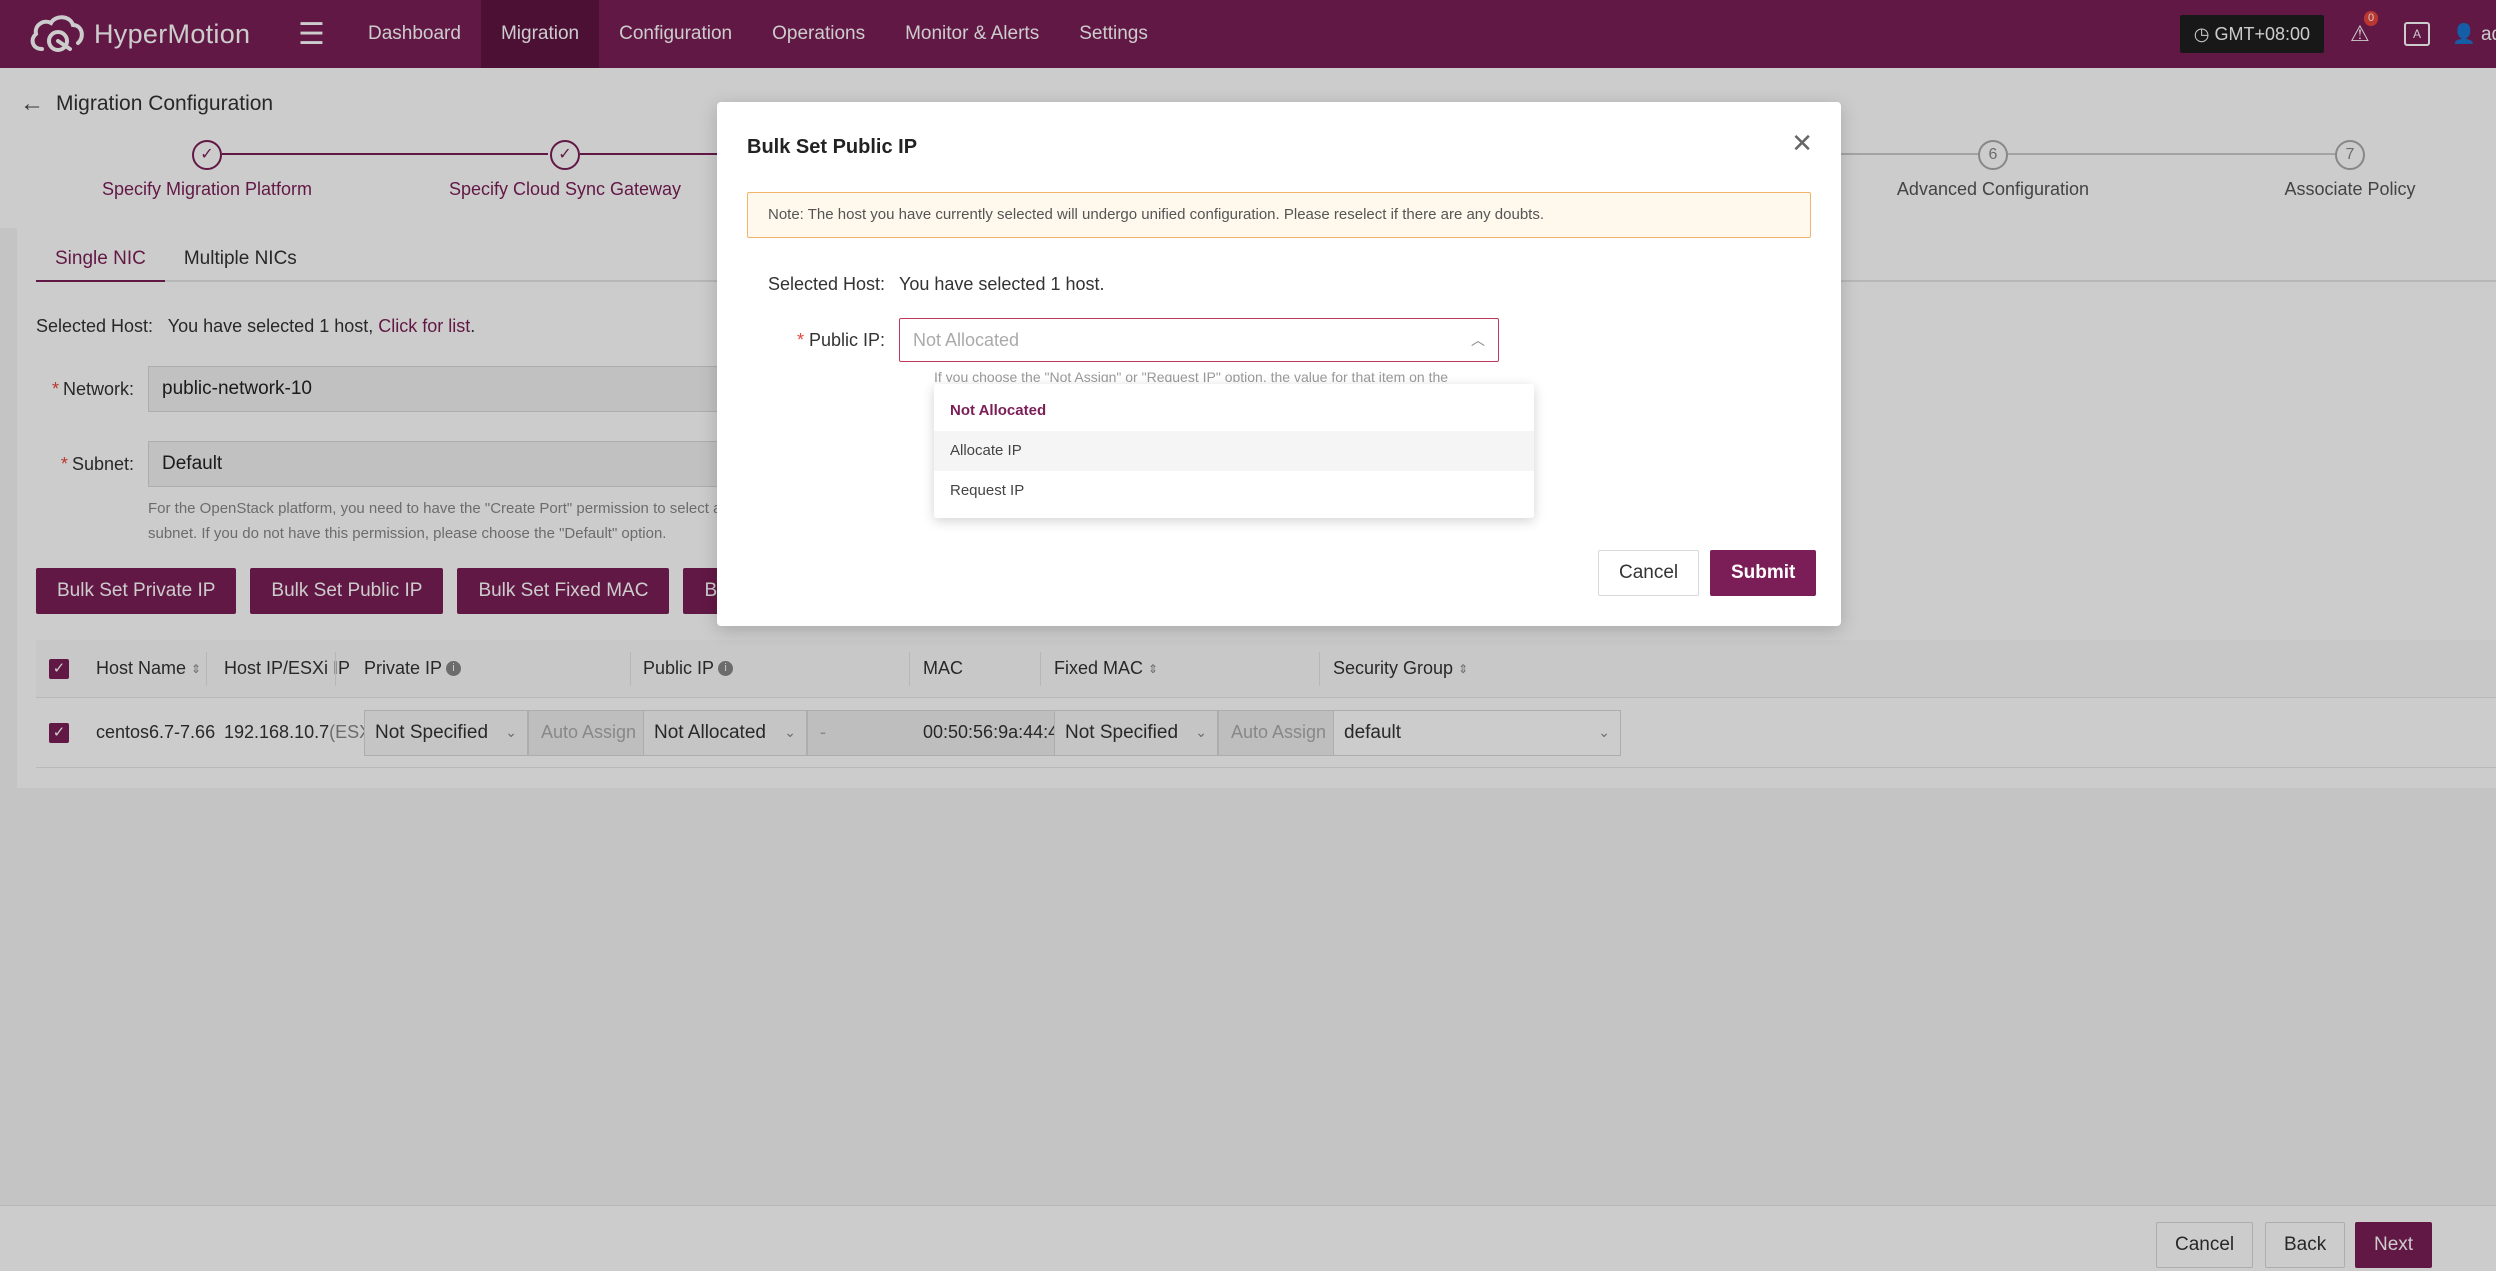 The image size is (2496, 1271). What do you see at coordinates (1802, 143) in the screenshot?
I see `close-icon: ✕` at bounding box center [1802, 143].